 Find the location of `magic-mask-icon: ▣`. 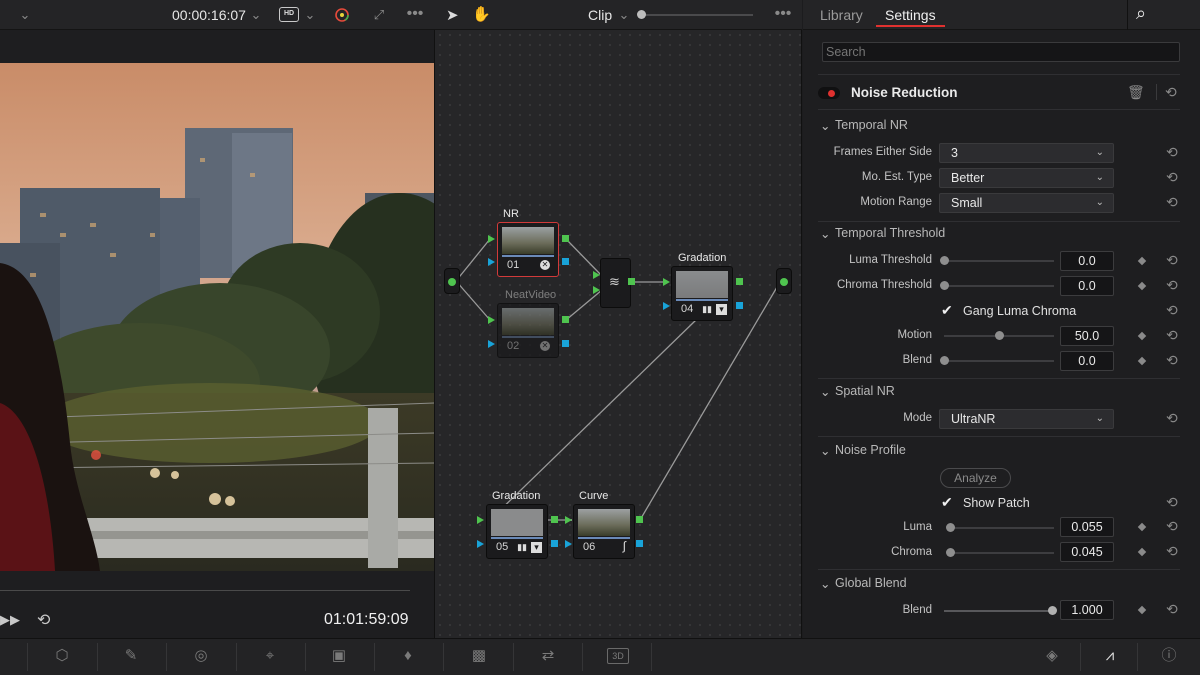

magic-mask-icon: ▣ is located at coordinates (339, 656).